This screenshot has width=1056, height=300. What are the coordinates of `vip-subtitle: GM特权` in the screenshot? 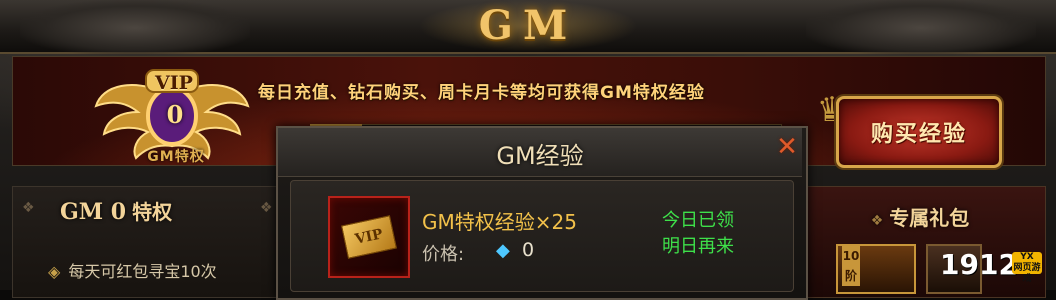 It's located at (176, 157).